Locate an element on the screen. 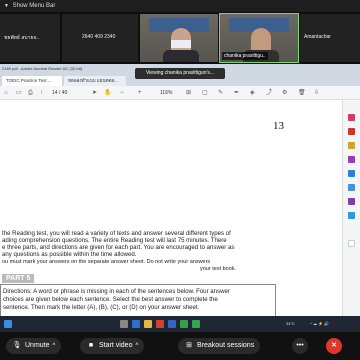  hand-icon: ✋ is located at coordinates (107, 93).